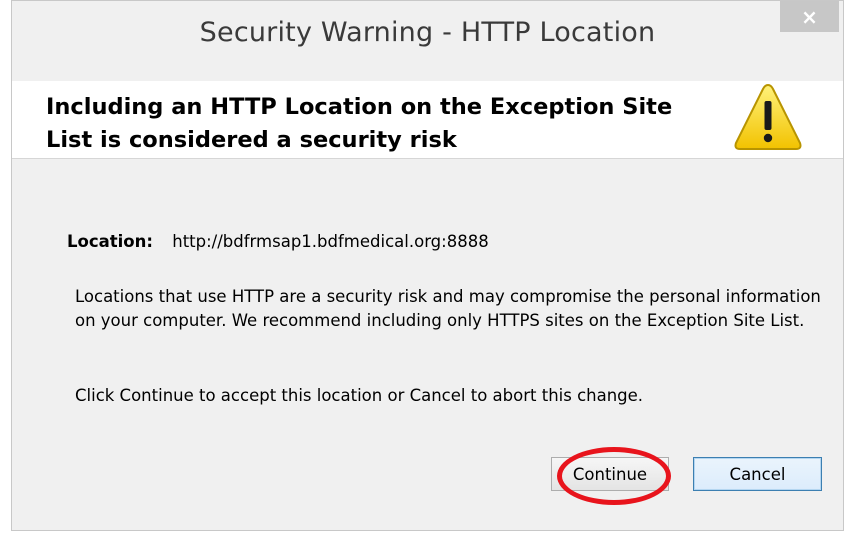  What do you see at coordinates (330, 241) in the screenshot?
I see `location-value: http://bdfrmsap1.bdfmedical.org:8888` at bounding box center [330, 241].